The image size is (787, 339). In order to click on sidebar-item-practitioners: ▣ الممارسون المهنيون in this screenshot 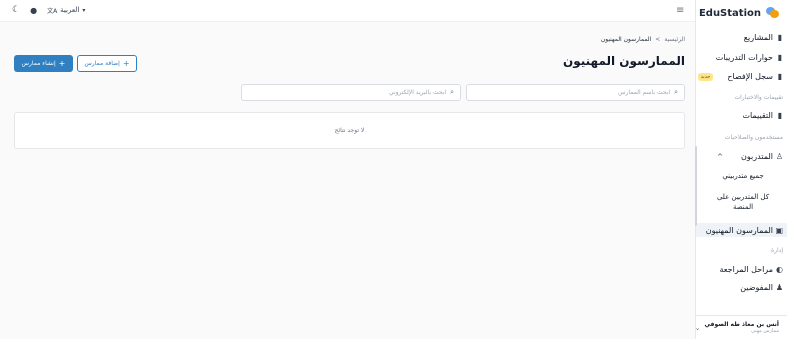, I will do `click(741, 230)`.